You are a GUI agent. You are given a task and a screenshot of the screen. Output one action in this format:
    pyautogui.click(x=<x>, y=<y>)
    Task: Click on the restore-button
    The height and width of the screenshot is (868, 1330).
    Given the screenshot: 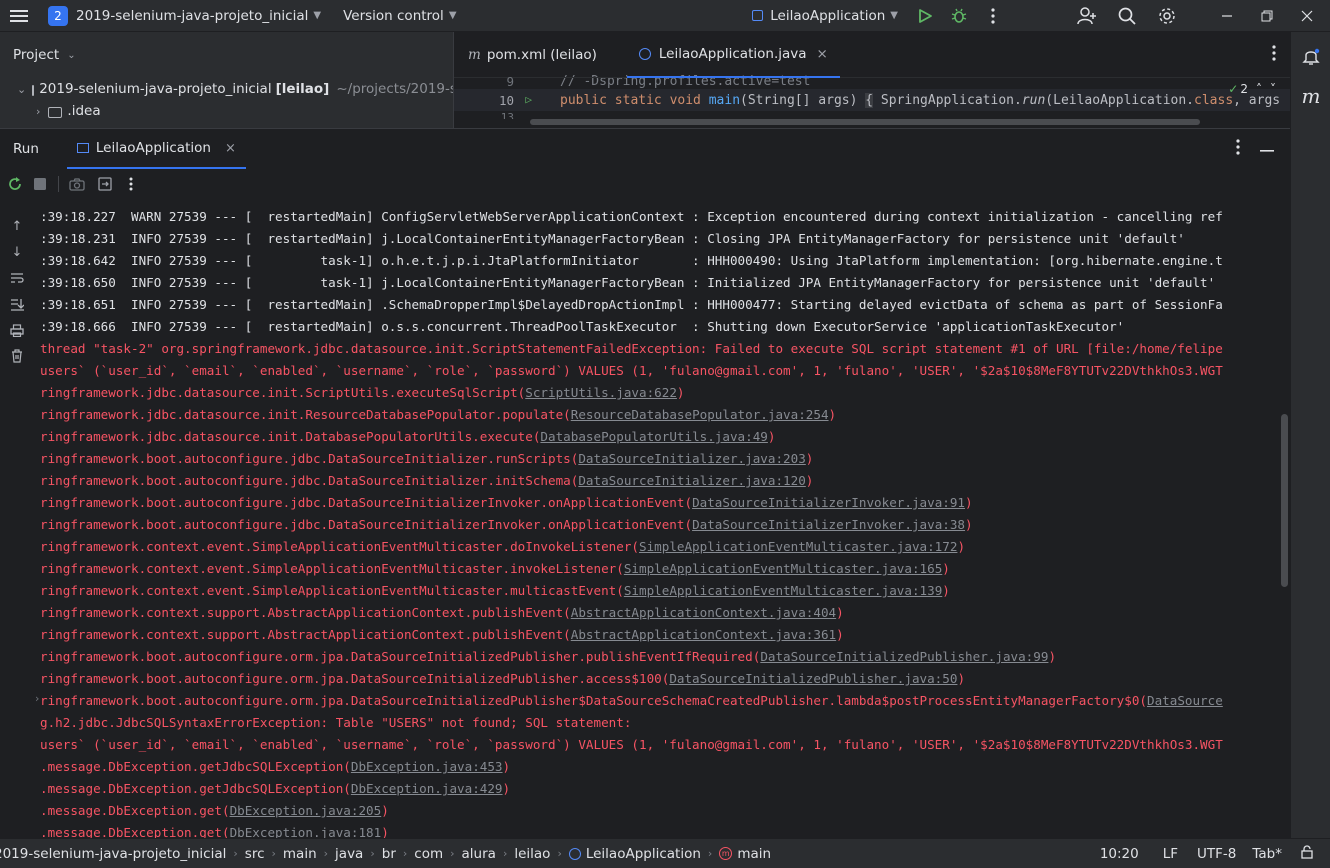 What is the action you would take?
    pyautogui.click(x=1267, y=16)
    